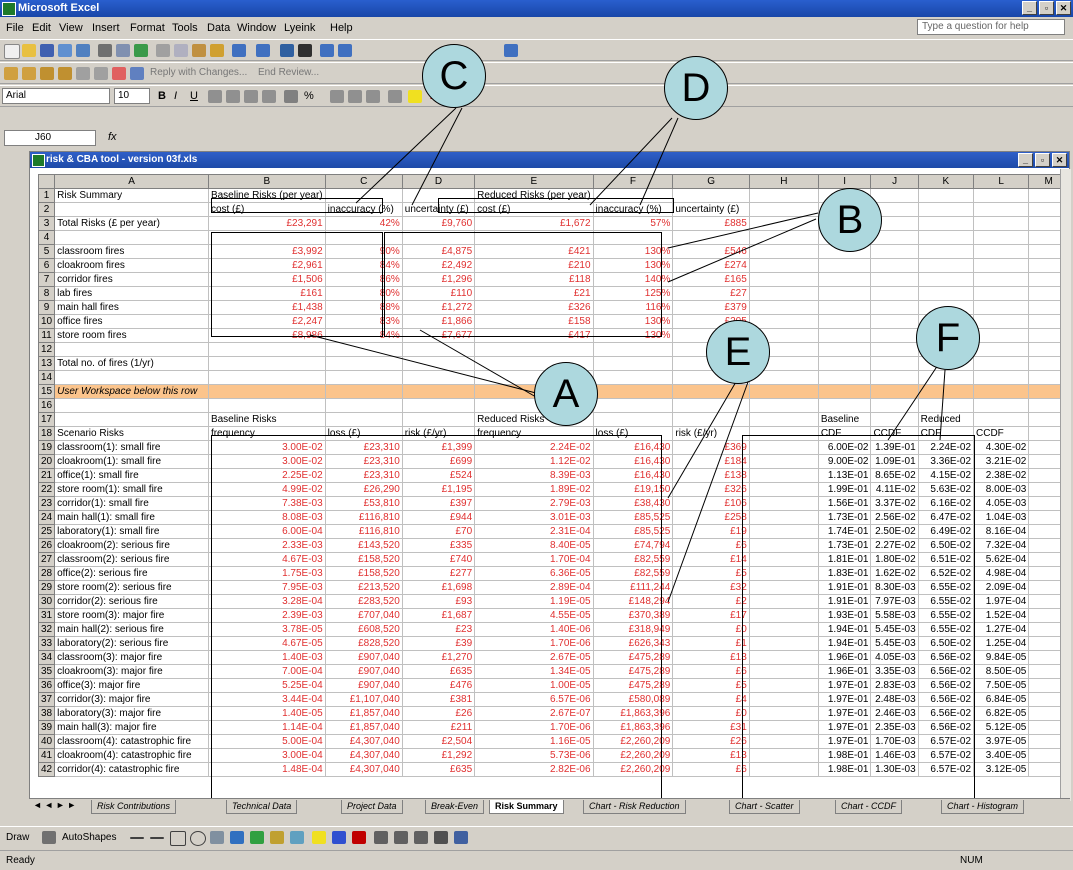 This screenshot has height=870, width=1073. What do you see at coordinates (363, 601) in the screenshot?
I see `cell-c: £283,520` at bounding box center [363, 601].